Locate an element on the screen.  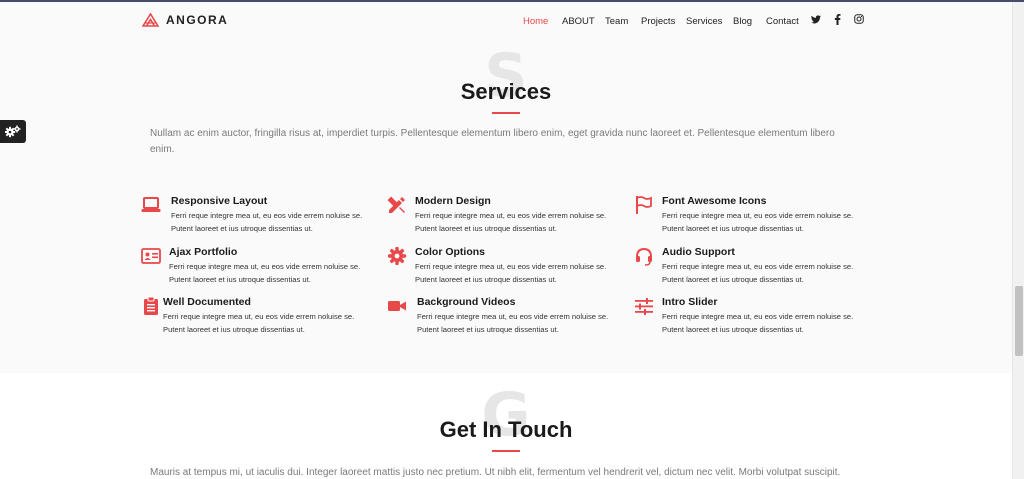
service-title: Modern Design is located at coordinates (453, 201).